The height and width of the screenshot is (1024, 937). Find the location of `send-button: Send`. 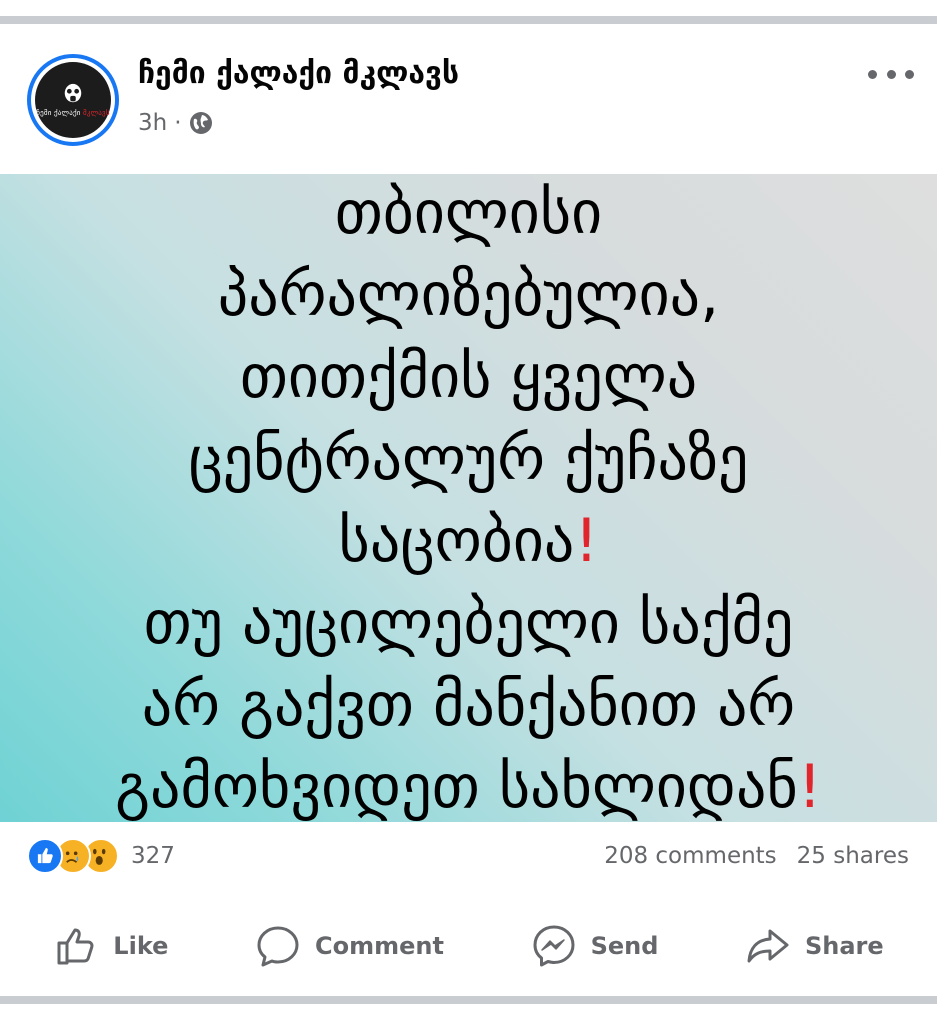

send-button: Send is located at coordinates (595, 946).